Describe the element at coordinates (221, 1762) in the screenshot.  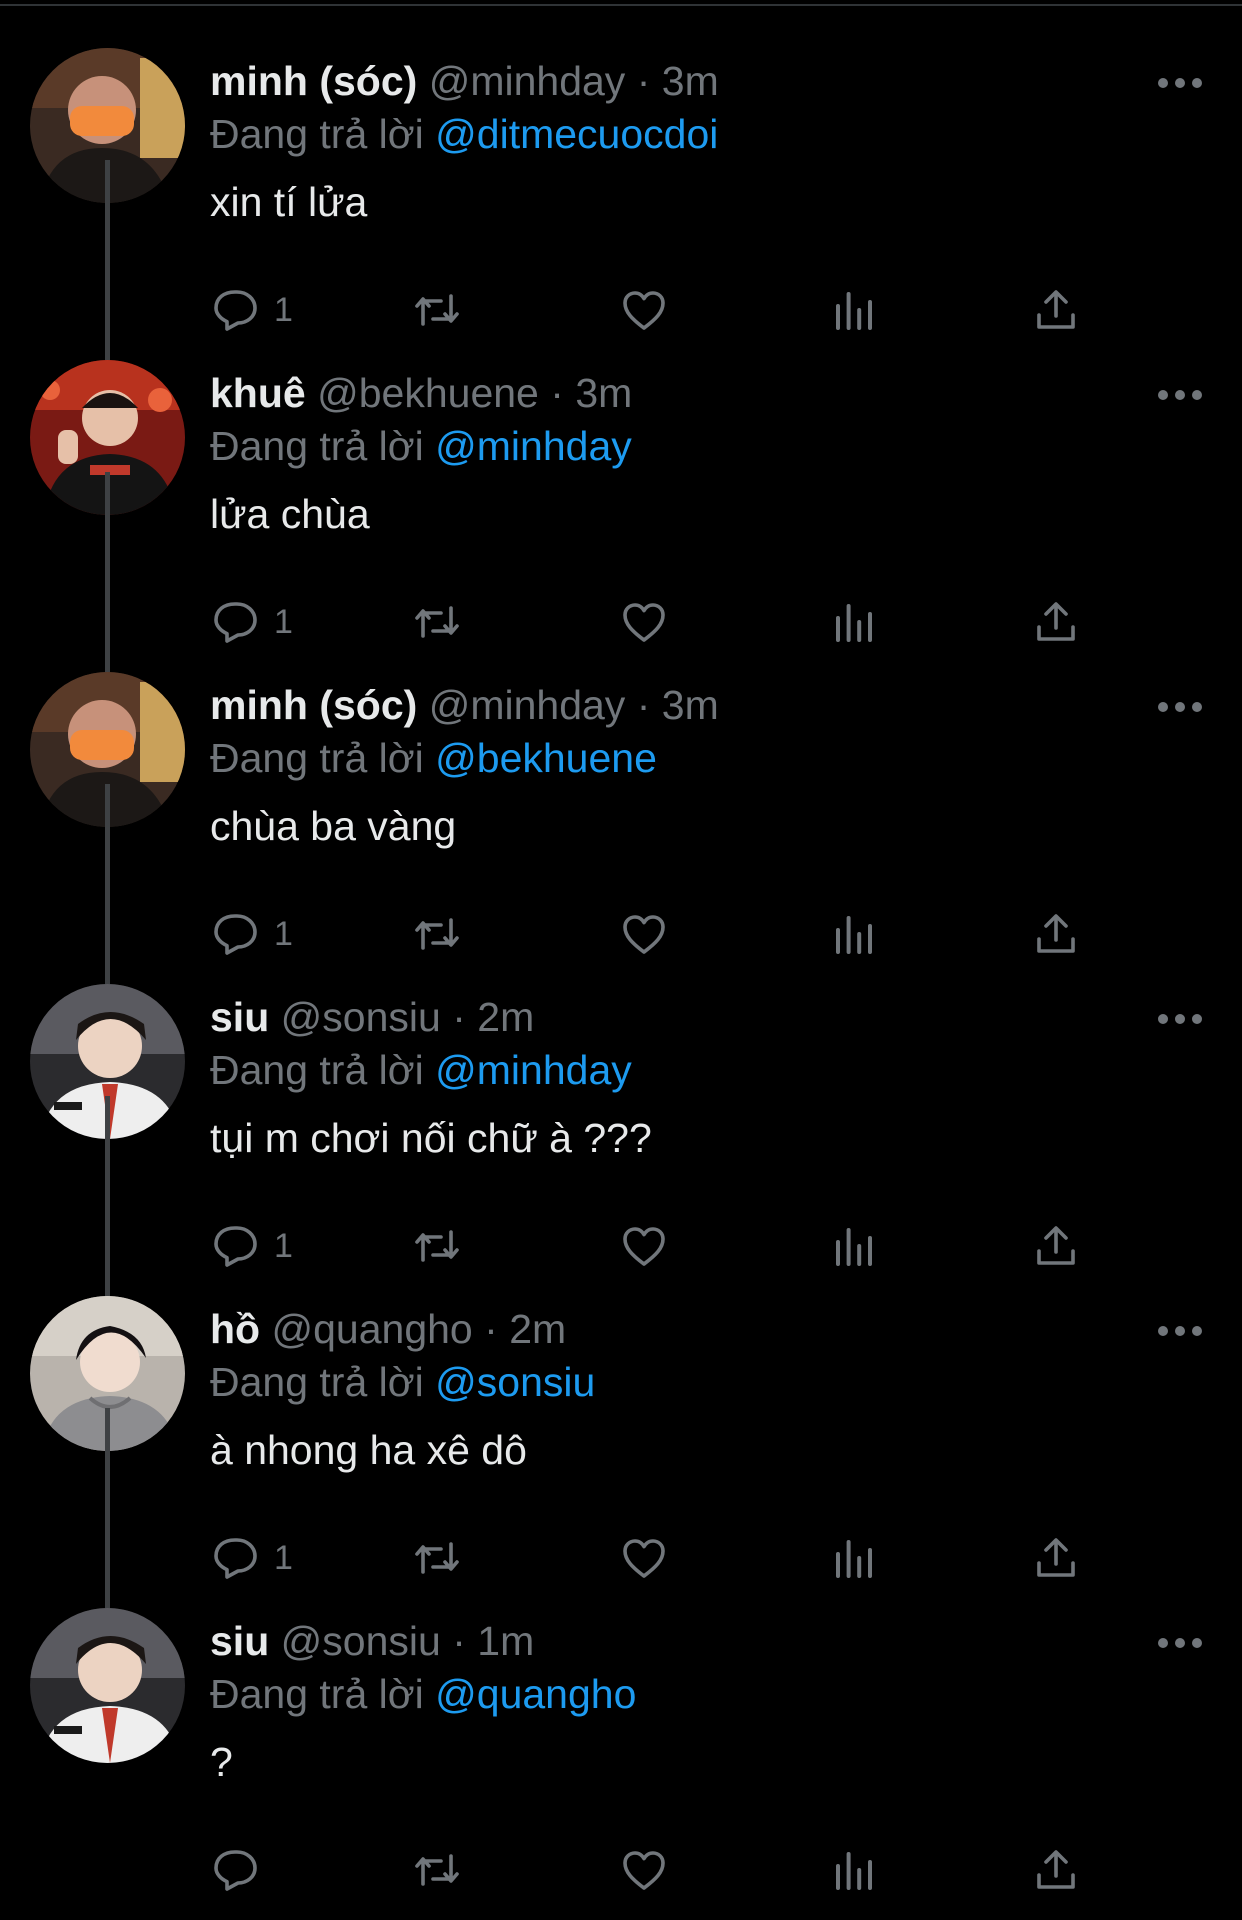
I see `tweet-text: ?` at that location.